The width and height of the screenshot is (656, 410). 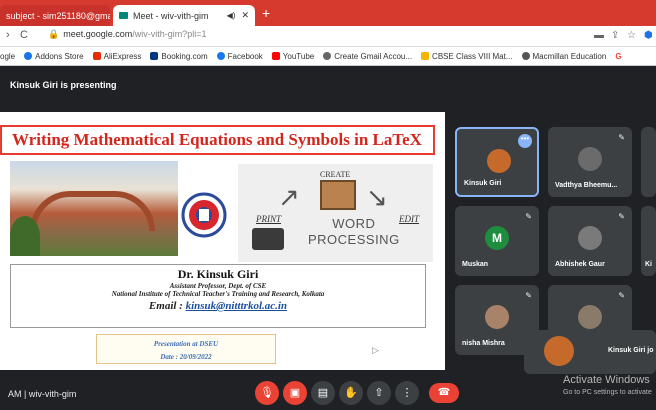 What do you see at coordinates (25, 236) in the screenshot?
I see `tree-shape` at bounding box center [25, 236].